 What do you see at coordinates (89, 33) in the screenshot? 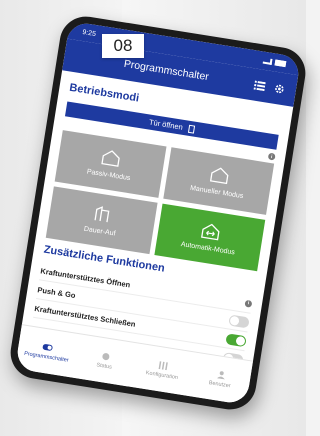
I see `status-time: 9:25` at bounding box center [89, 33].